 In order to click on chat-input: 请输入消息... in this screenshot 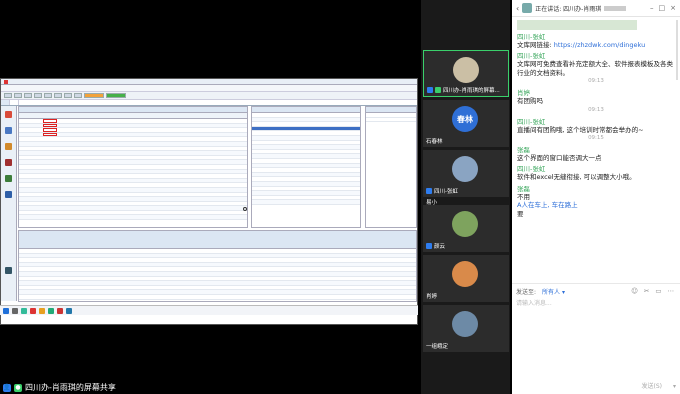, I will do `click(596, 302)`.